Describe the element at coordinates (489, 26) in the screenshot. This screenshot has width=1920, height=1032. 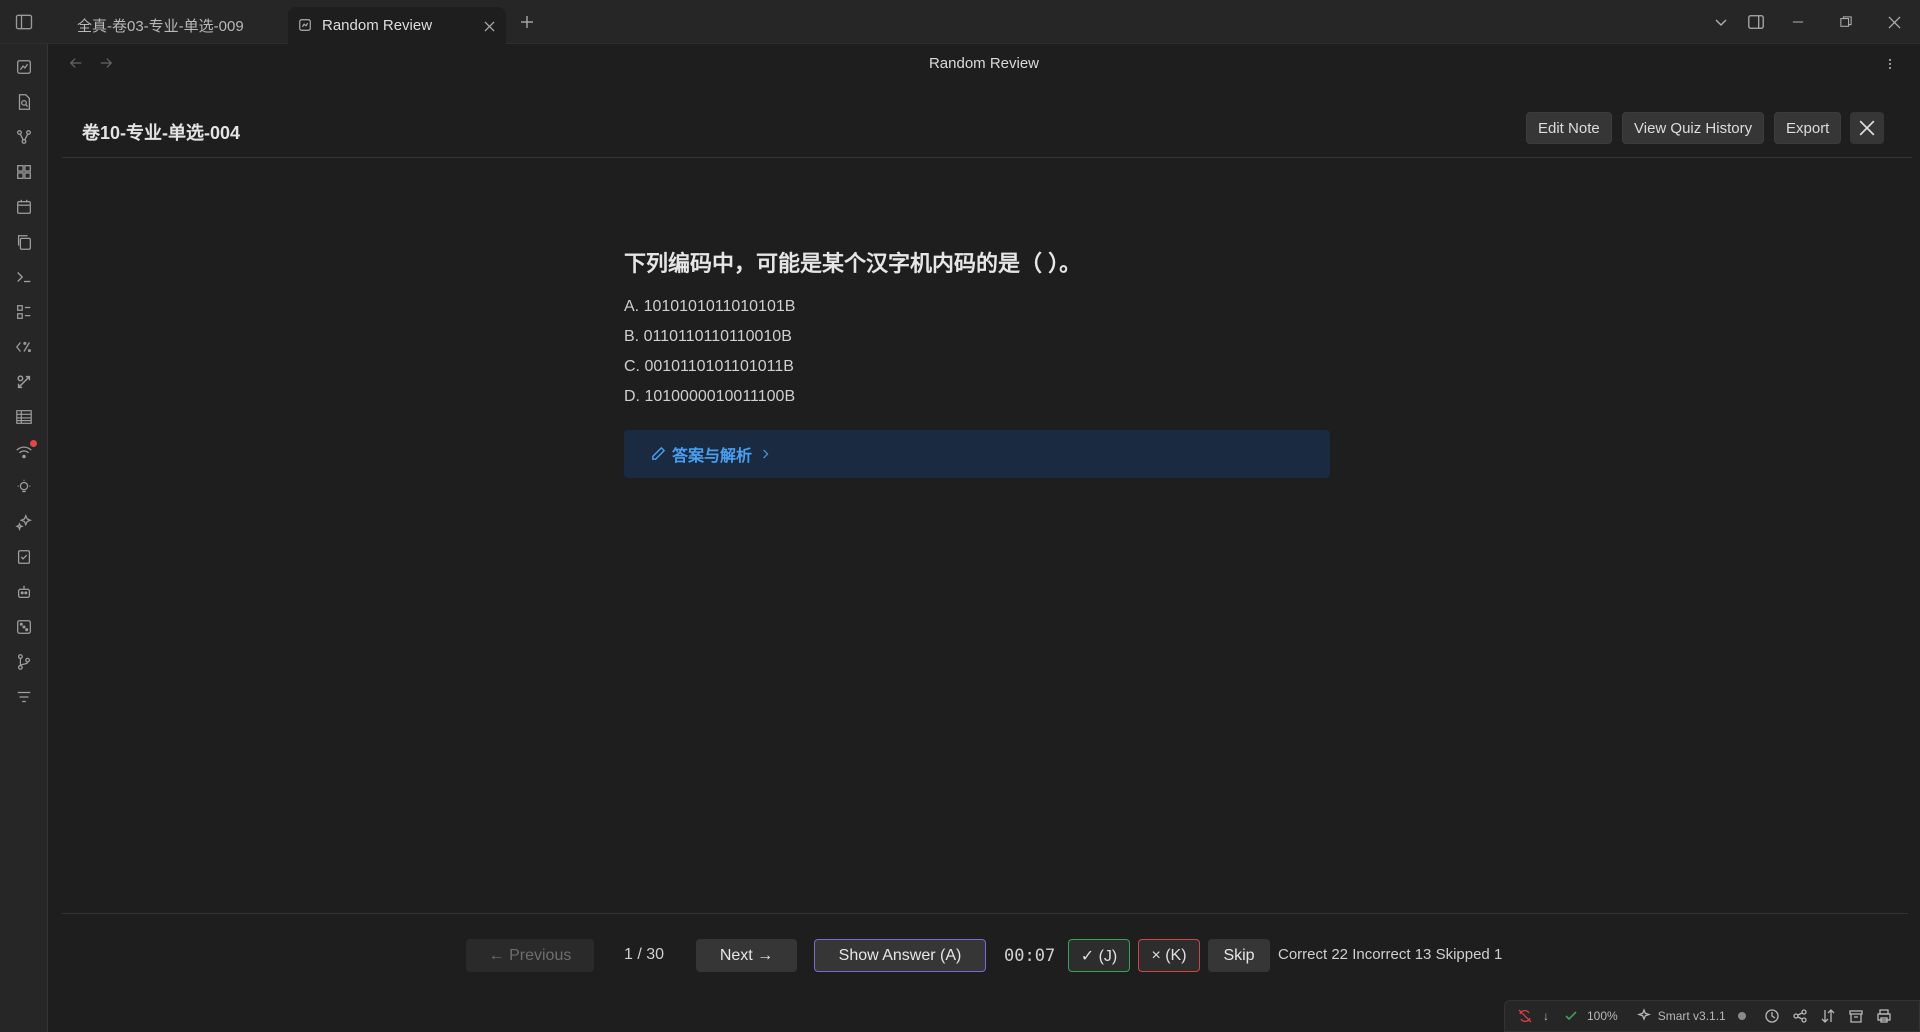
I see `close-tab-icon` at that location.